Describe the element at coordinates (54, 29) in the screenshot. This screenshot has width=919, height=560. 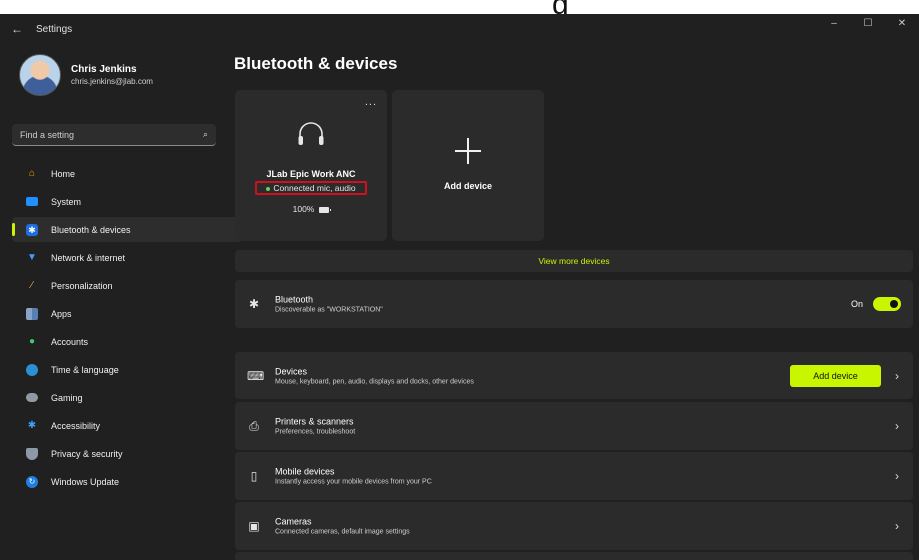
I see `app-title: Settings` at that location.